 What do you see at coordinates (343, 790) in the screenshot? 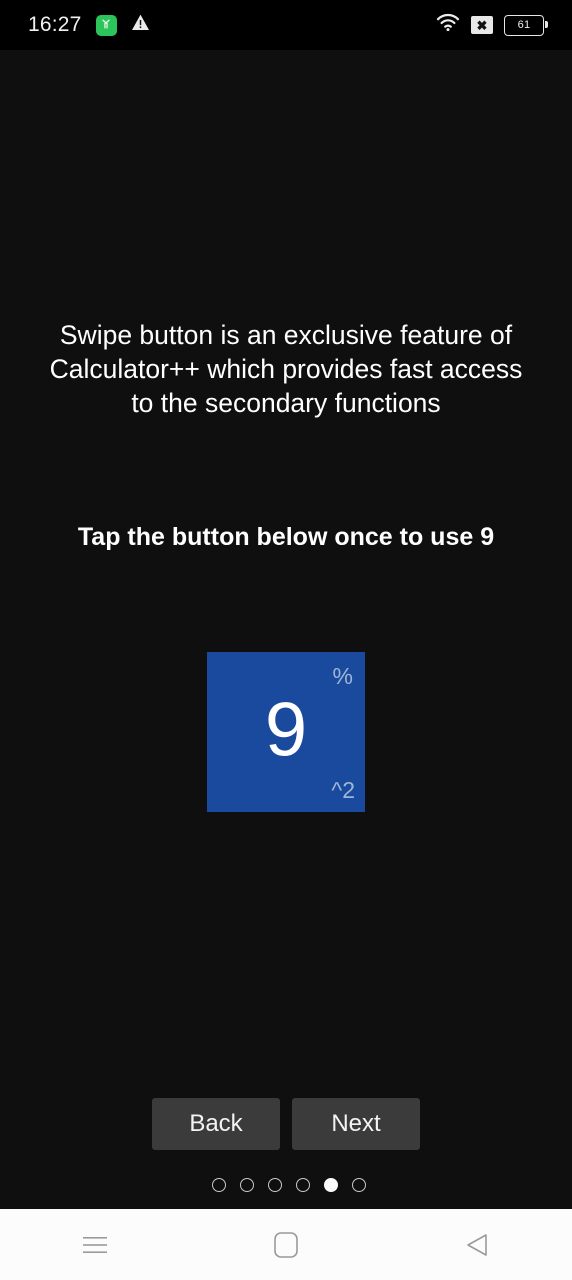
I see `swipe-button-square-label: ^2` at bounding box center [343, 790].